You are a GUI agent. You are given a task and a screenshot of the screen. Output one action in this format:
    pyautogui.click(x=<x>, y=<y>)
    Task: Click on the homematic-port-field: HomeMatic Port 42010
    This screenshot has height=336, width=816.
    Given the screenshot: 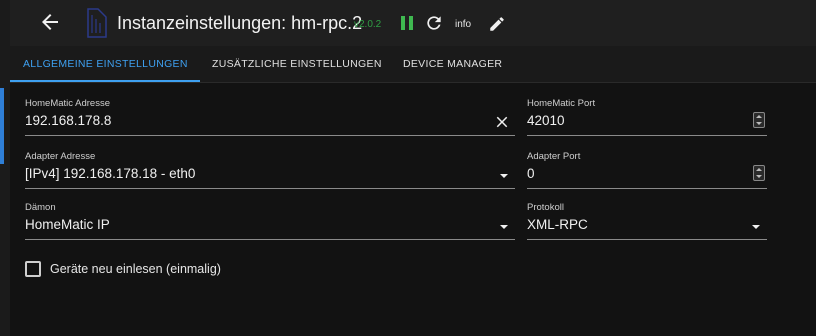 What is the action you would take?
    pyautogui.click(x=647, y=117)
    